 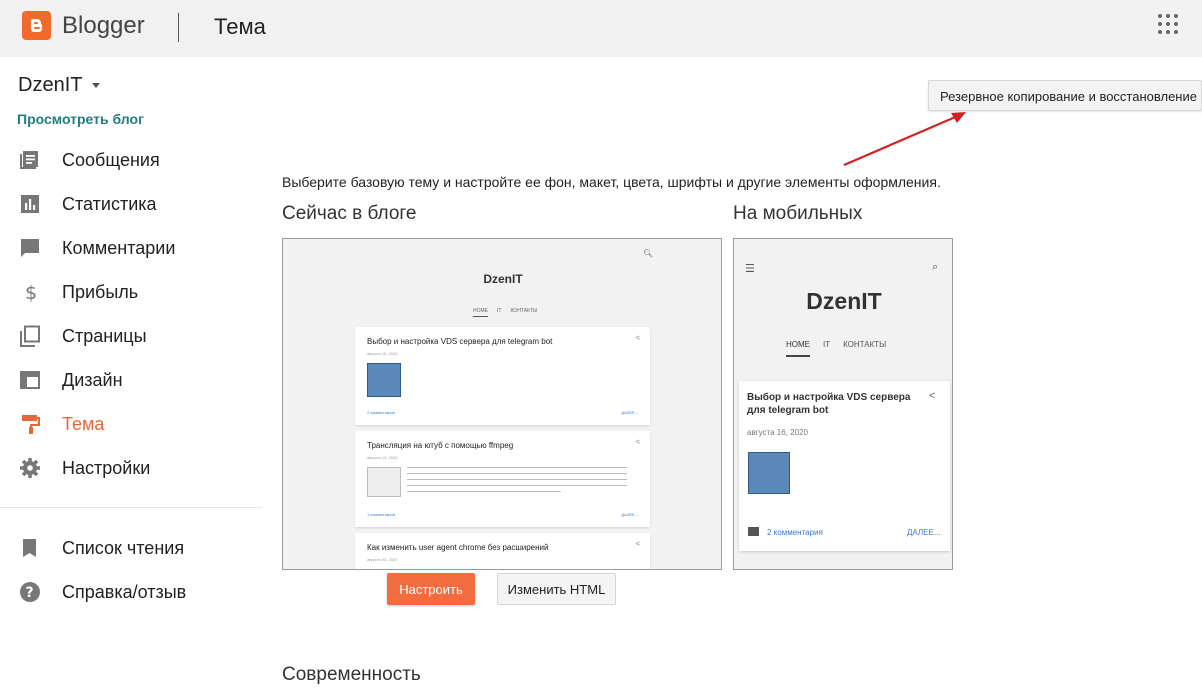 What do you see at coordinates (750, 269) in the screenshot?
I see `menu-icon: ☰` at bounding box center [750, 269].